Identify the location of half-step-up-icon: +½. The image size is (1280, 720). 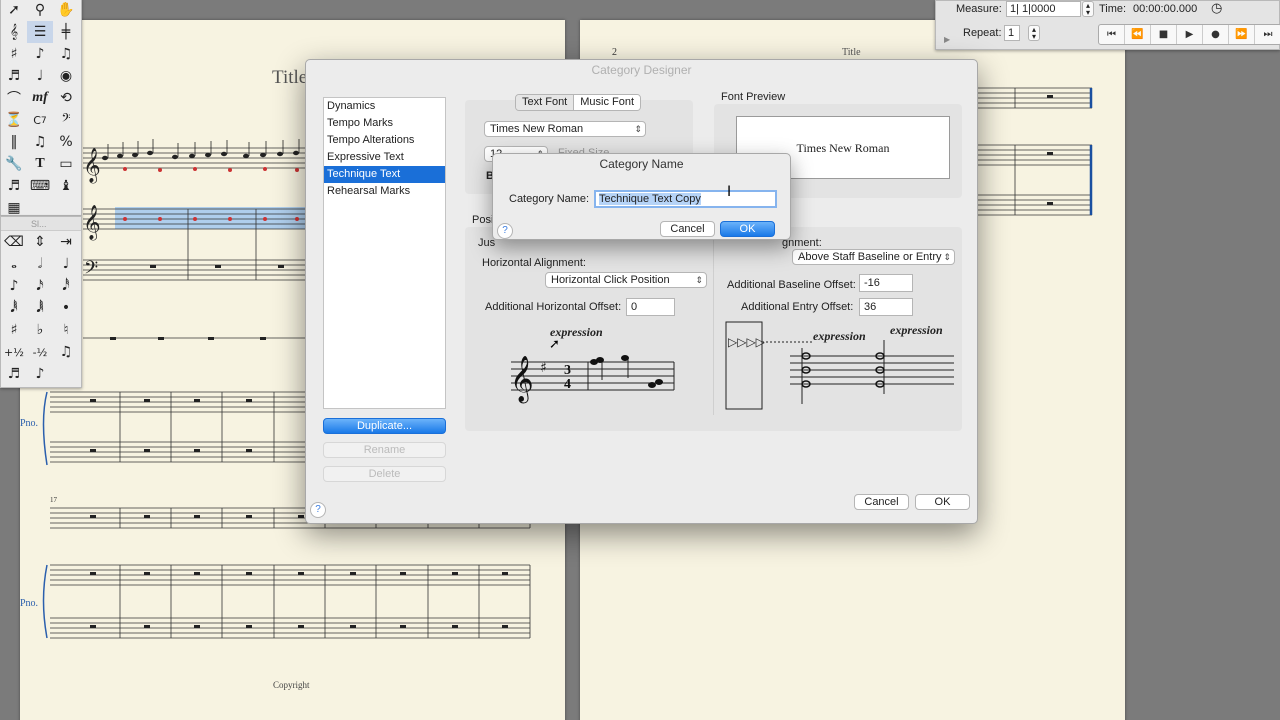
(14, 352).